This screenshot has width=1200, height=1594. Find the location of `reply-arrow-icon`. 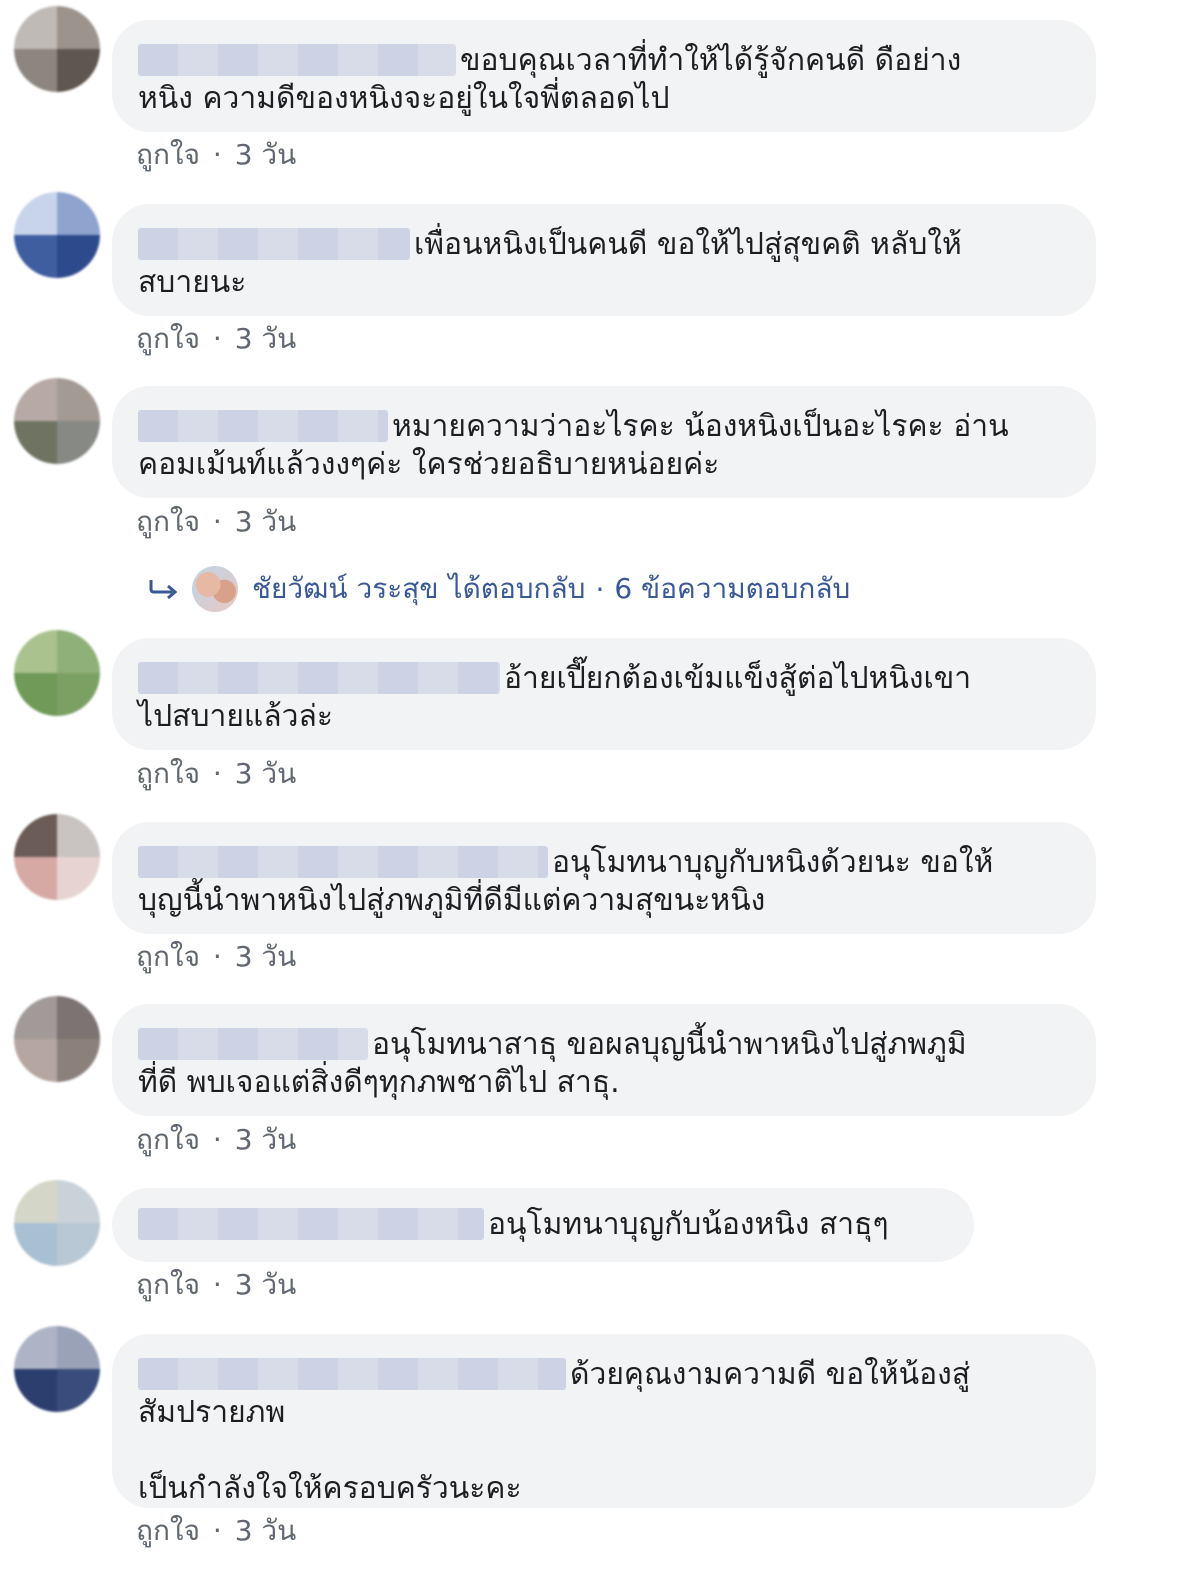

reply-arrow-icon is located at coordinates (163, 590).